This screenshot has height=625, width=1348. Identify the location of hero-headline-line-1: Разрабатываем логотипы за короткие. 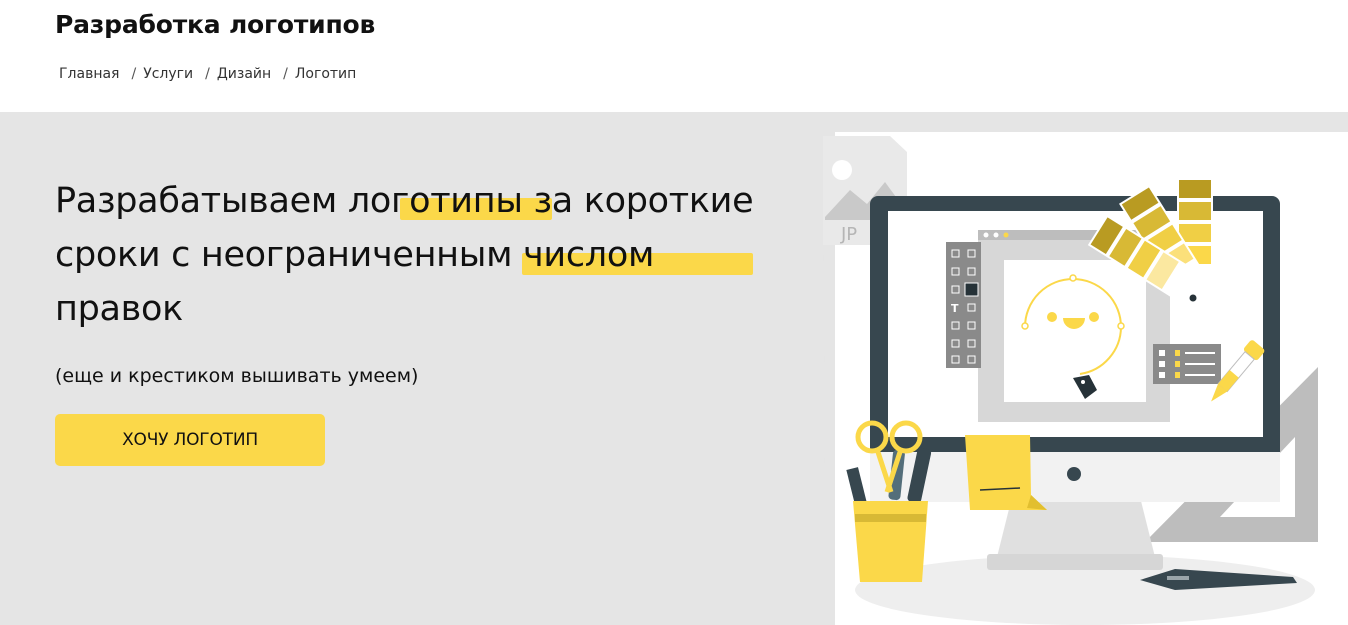
(404, 201).